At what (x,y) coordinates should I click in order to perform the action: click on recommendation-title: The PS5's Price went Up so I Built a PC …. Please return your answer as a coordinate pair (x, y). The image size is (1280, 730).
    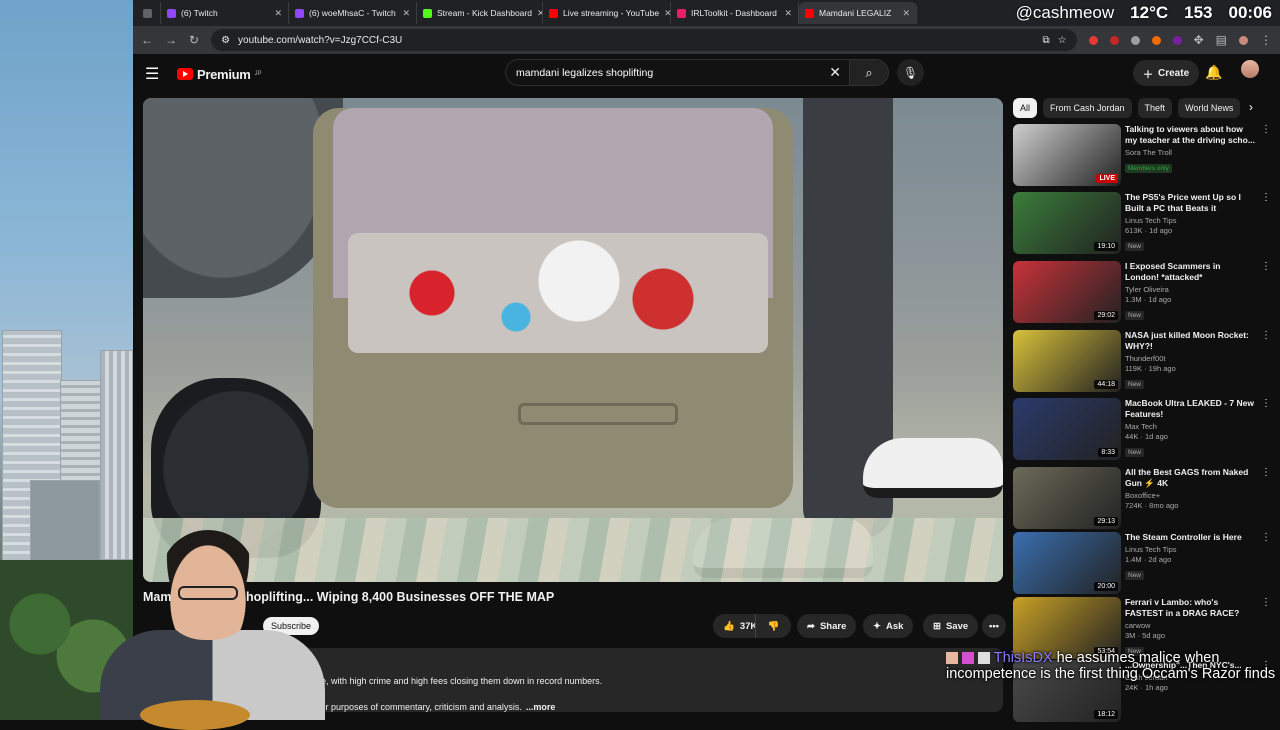
    Looking at the image, I should click on (1190, 203).